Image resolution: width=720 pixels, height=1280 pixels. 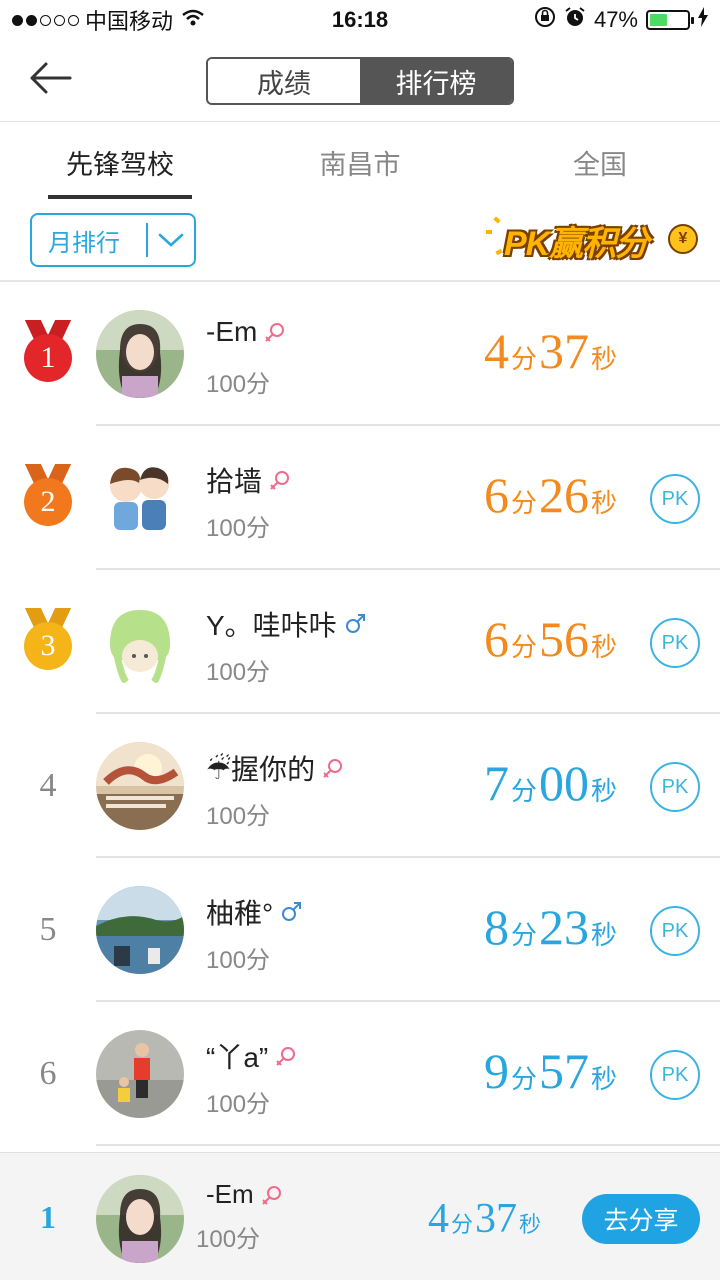 What do you see at coordinates (360, 498) in the screenshot?
I see `leaderboard-row: 2 拾墙 100分 6 分 26 秒 PK` at bounding box center [360, 498].